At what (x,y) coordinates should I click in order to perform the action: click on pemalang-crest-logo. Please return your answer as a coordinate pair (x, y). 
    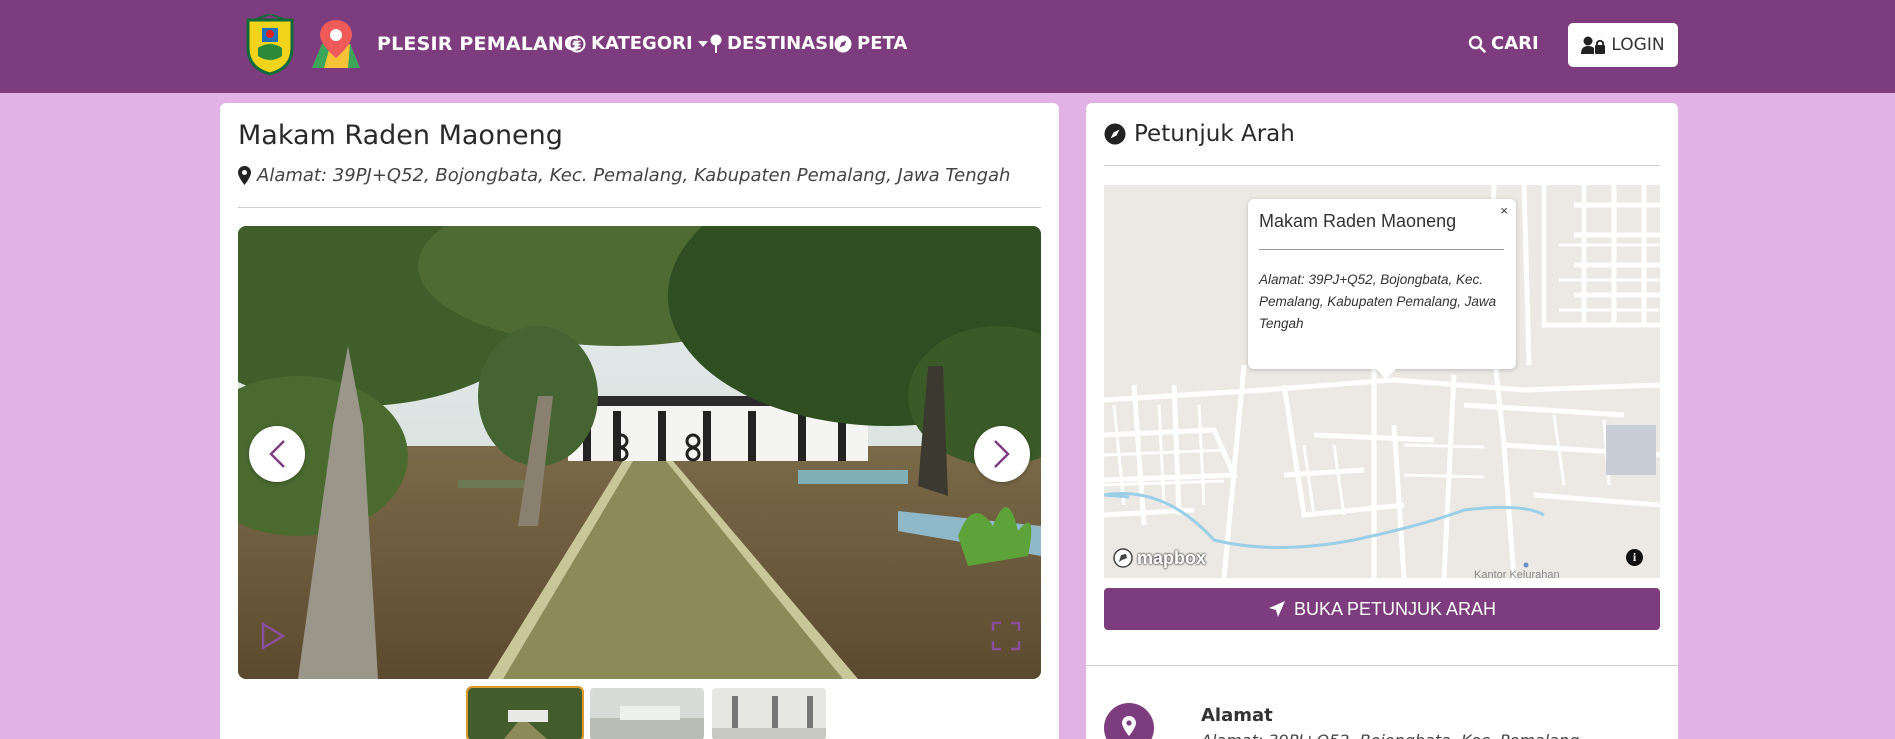
    Looking at the image, I should click on (270, 45).